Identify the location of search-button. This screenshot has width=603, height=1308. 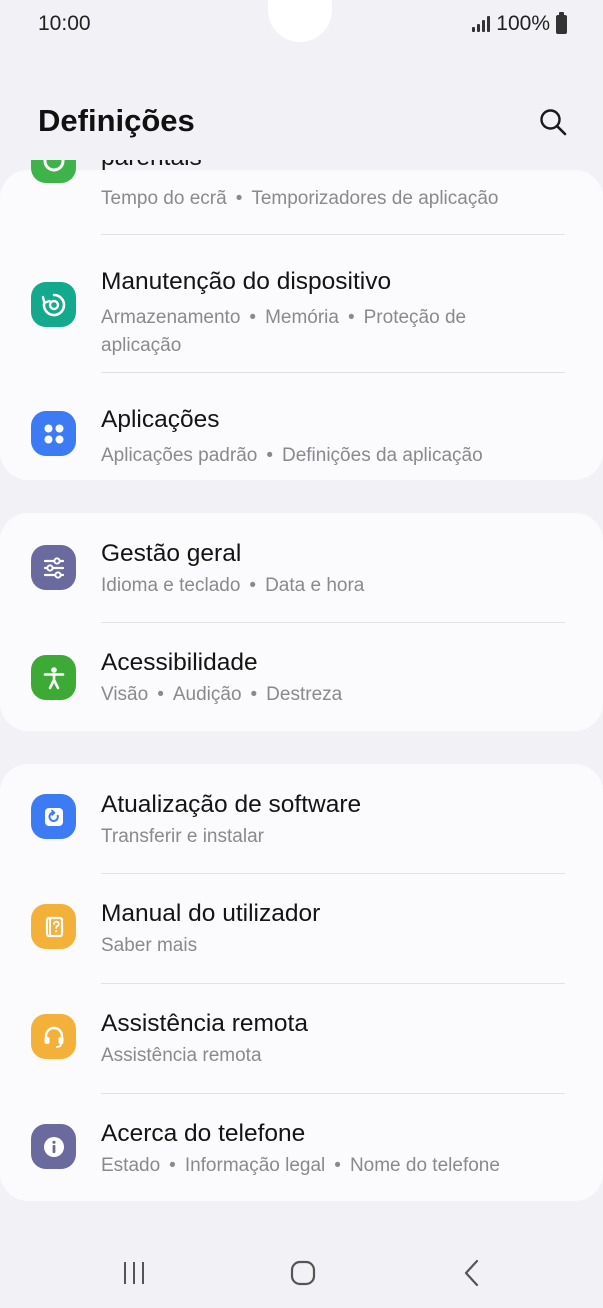
(553, 122).